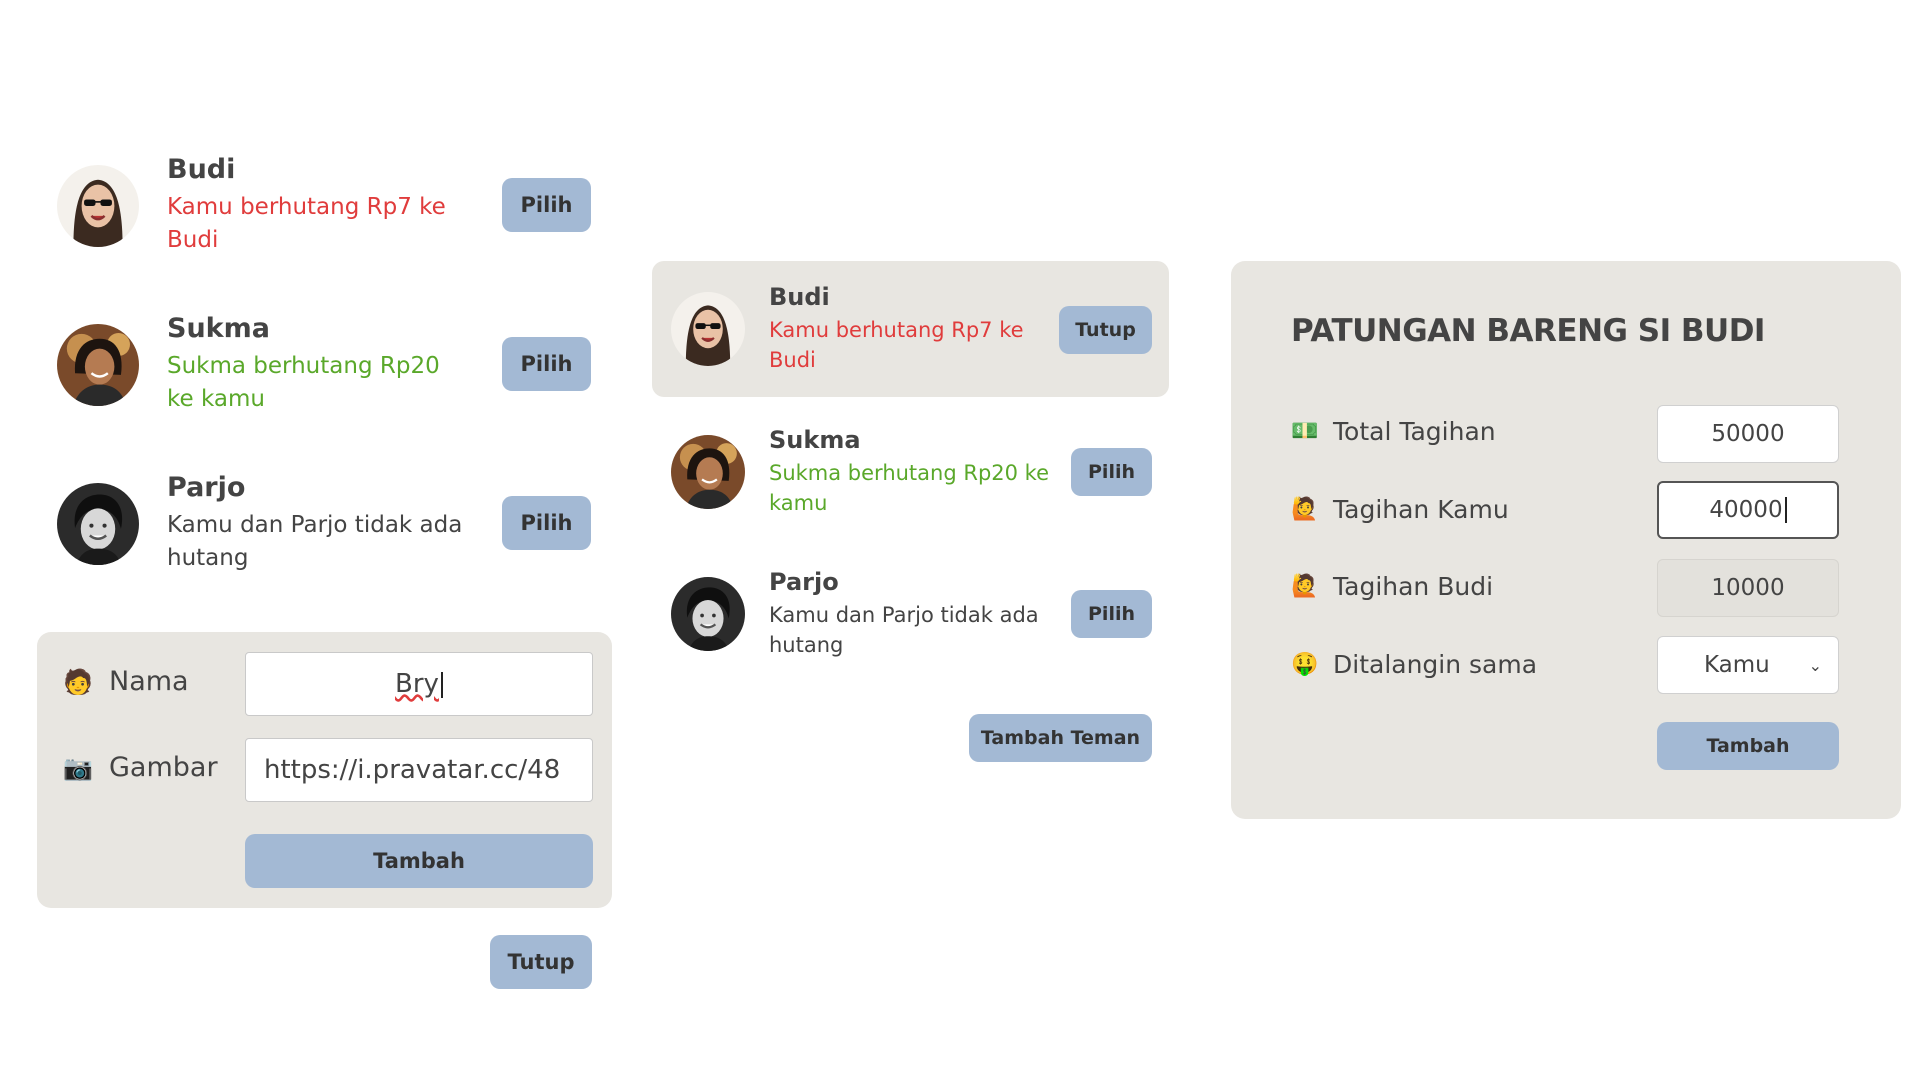 This screenshot has width=1920, height=1080. What do you see at coordinates (1435, 664) in the screenshot?
I see `payer-label: Ditalangin sama` at bounding box center [1435, 664].